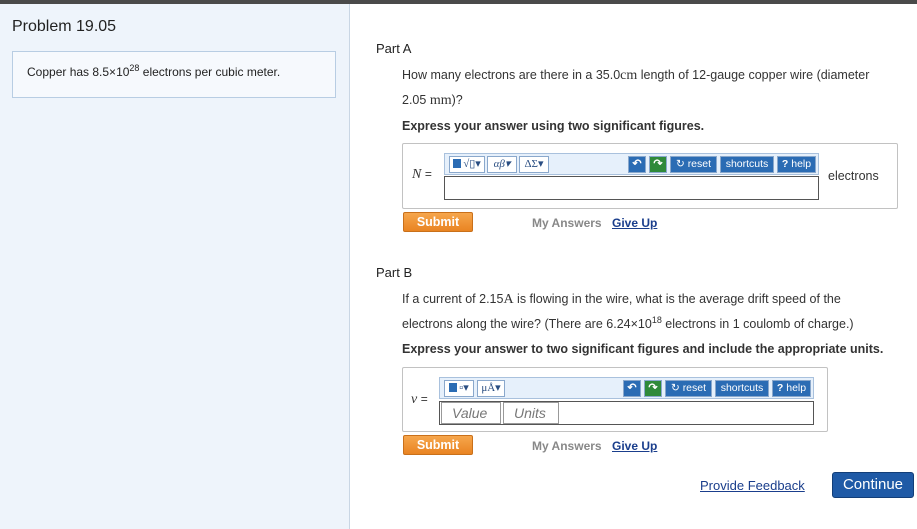 This screenshot has width=917, height=529. I want to click on units-symbols-button: μÅ▾, so click(491, 388).